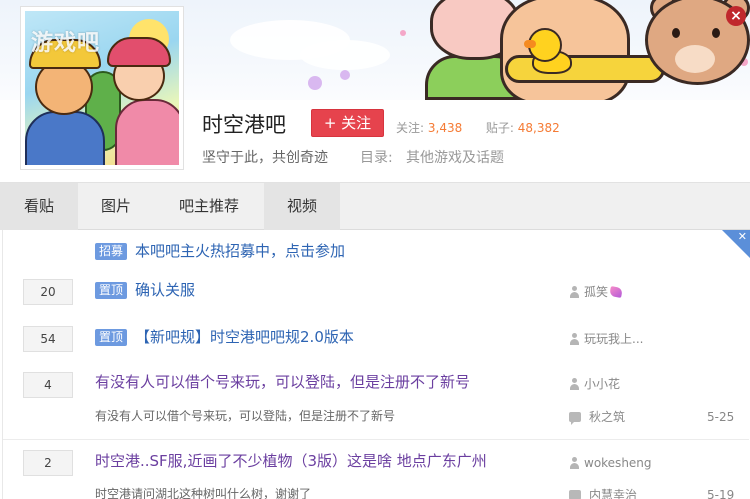 This screenshot has width=750, height=499. I want to click on rubber-duck-beak, so click(530, 44).